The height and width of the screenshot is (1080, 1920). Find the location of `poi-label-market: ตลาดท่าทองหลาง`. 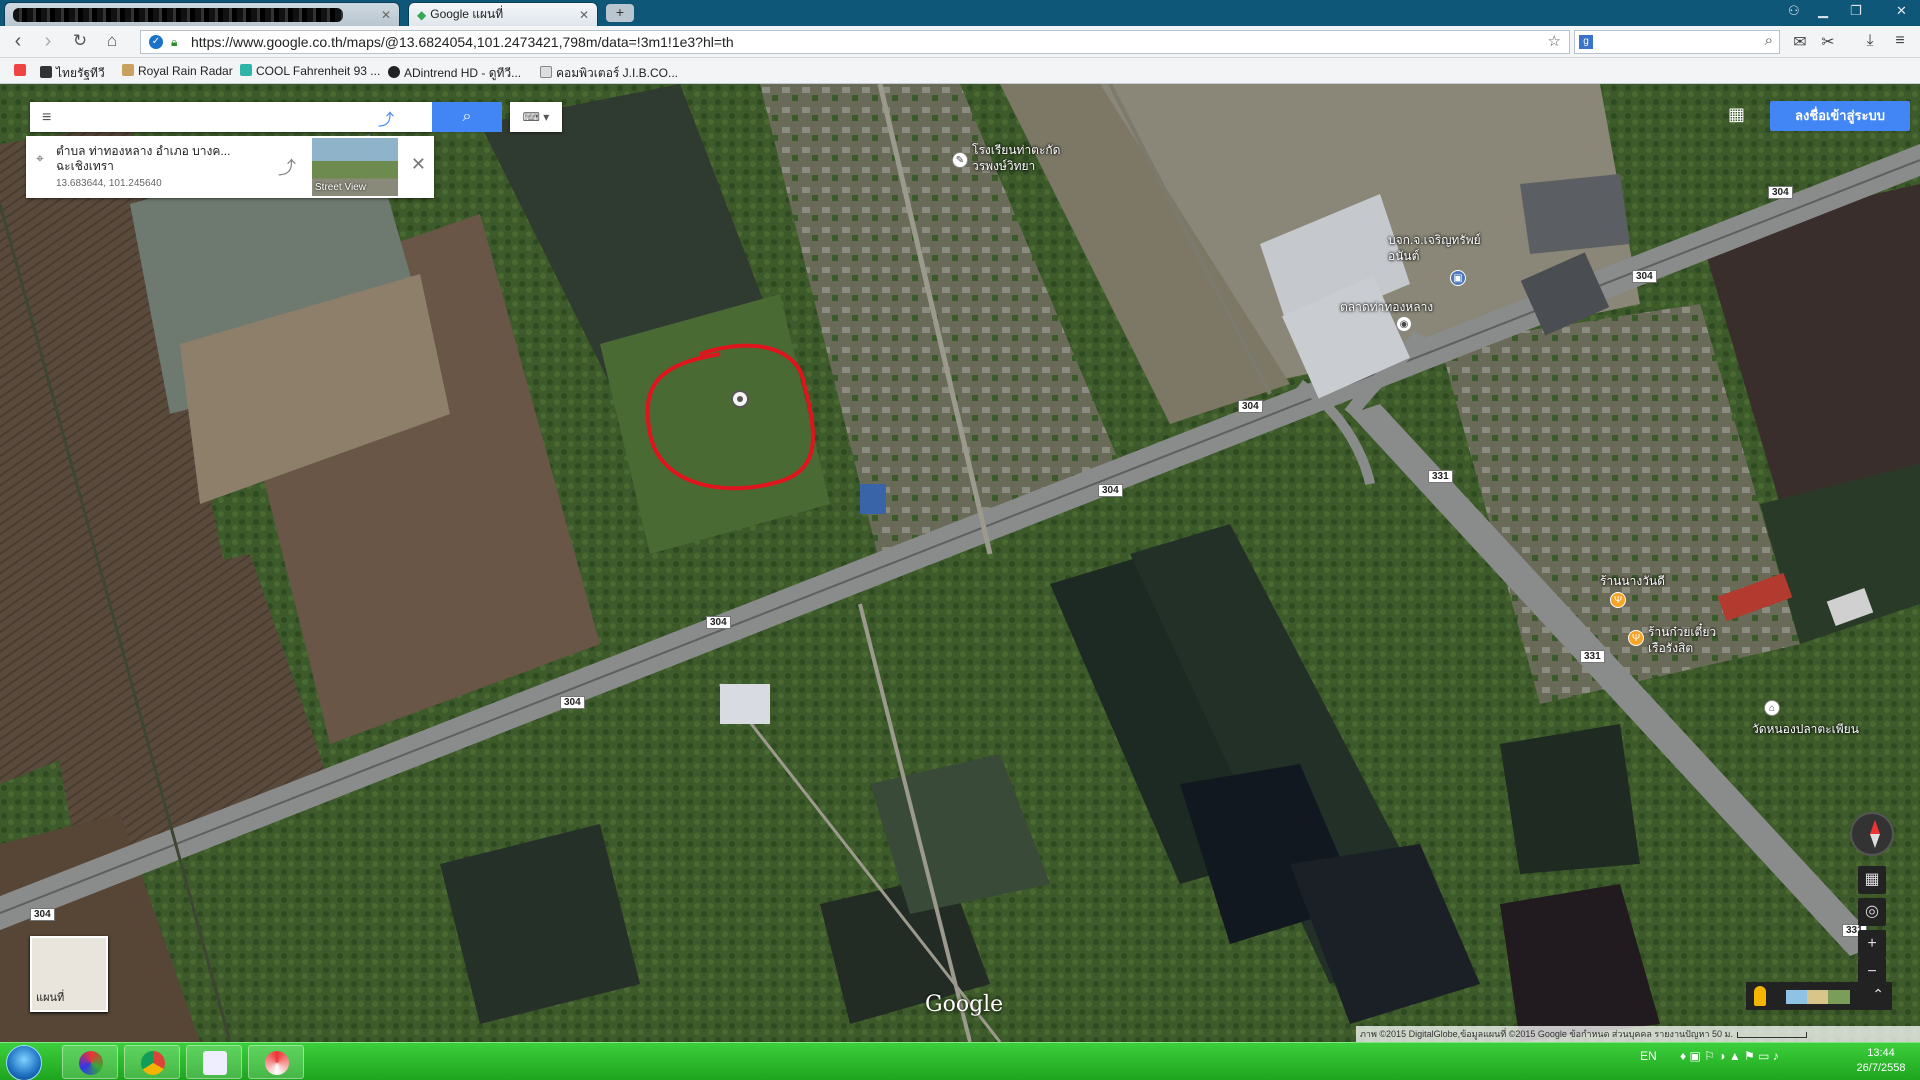

poi-label-market: ตลาดท่าทองหลาง is located at coordinates (1386, 307).